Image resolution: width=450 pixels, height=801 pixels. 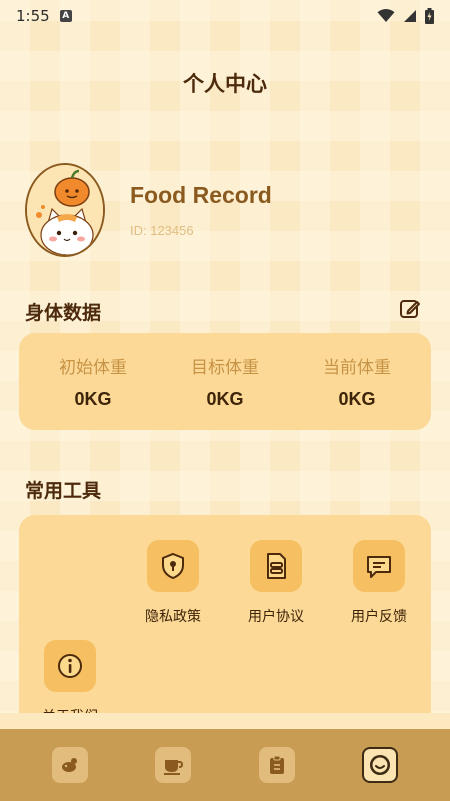 What do you see at coordinates (276, 566) in the screenshot?
I see `document-icon` at bounding box center [276, 566].